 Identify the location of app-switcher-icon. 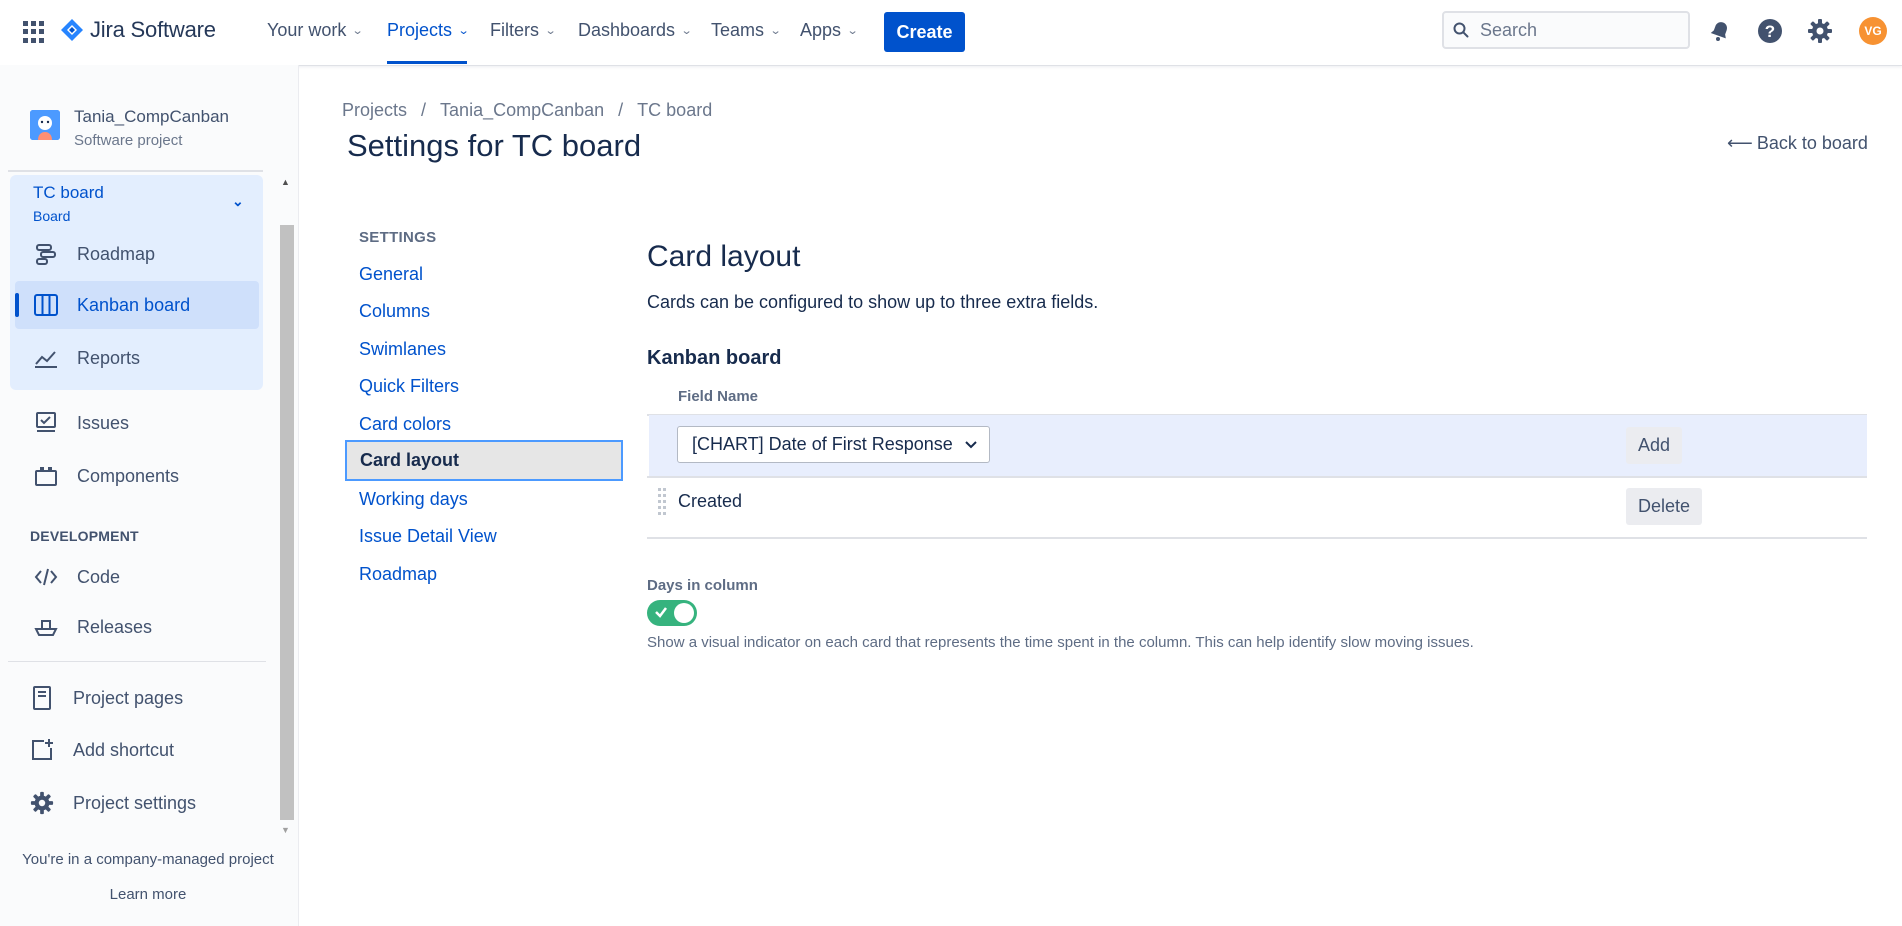
(34, 32).